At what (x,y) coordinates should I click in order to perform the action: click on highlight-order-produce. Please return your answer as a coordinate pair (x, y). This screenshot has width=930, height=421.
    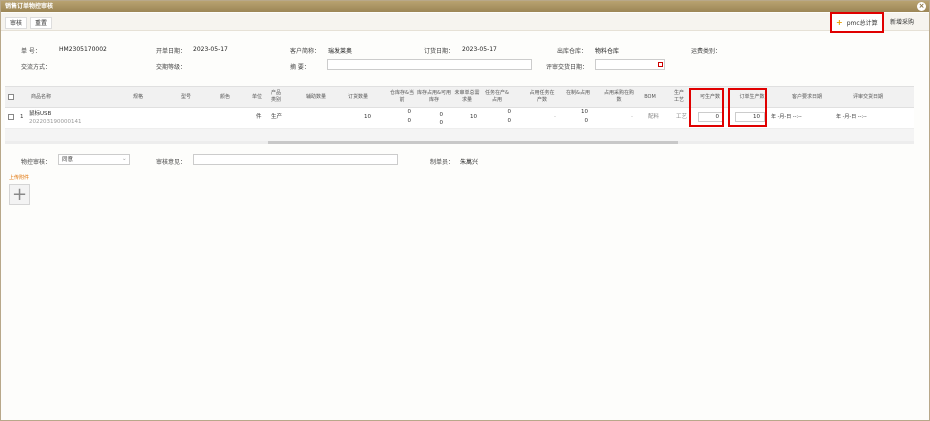
    Looking at the image, I should click on (747, 107).